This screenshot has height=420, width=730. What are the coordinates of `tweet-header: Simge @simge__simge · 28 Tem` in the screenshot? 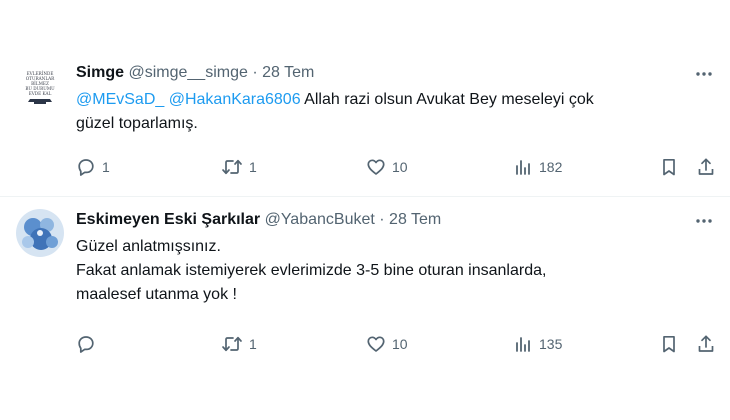 It's located at (195, 73).